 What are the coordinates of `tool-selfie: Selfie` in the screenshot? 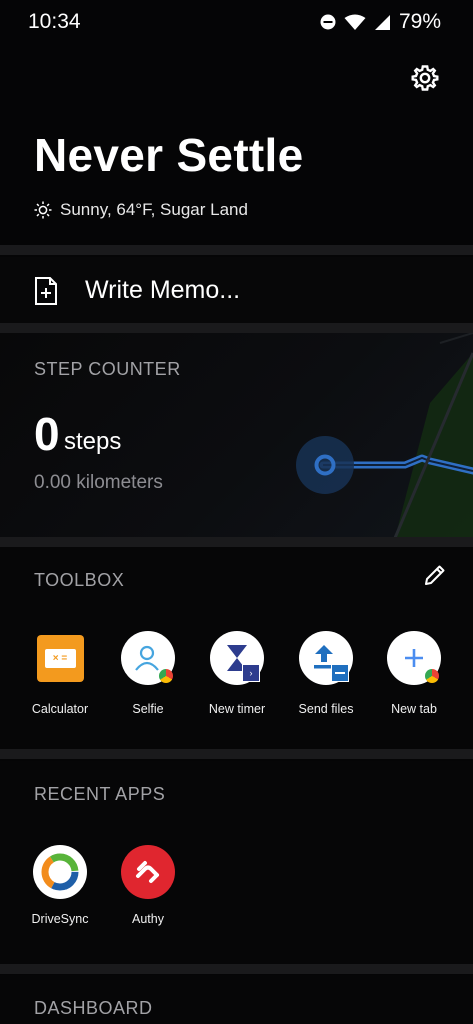 It's located at (148, 673).